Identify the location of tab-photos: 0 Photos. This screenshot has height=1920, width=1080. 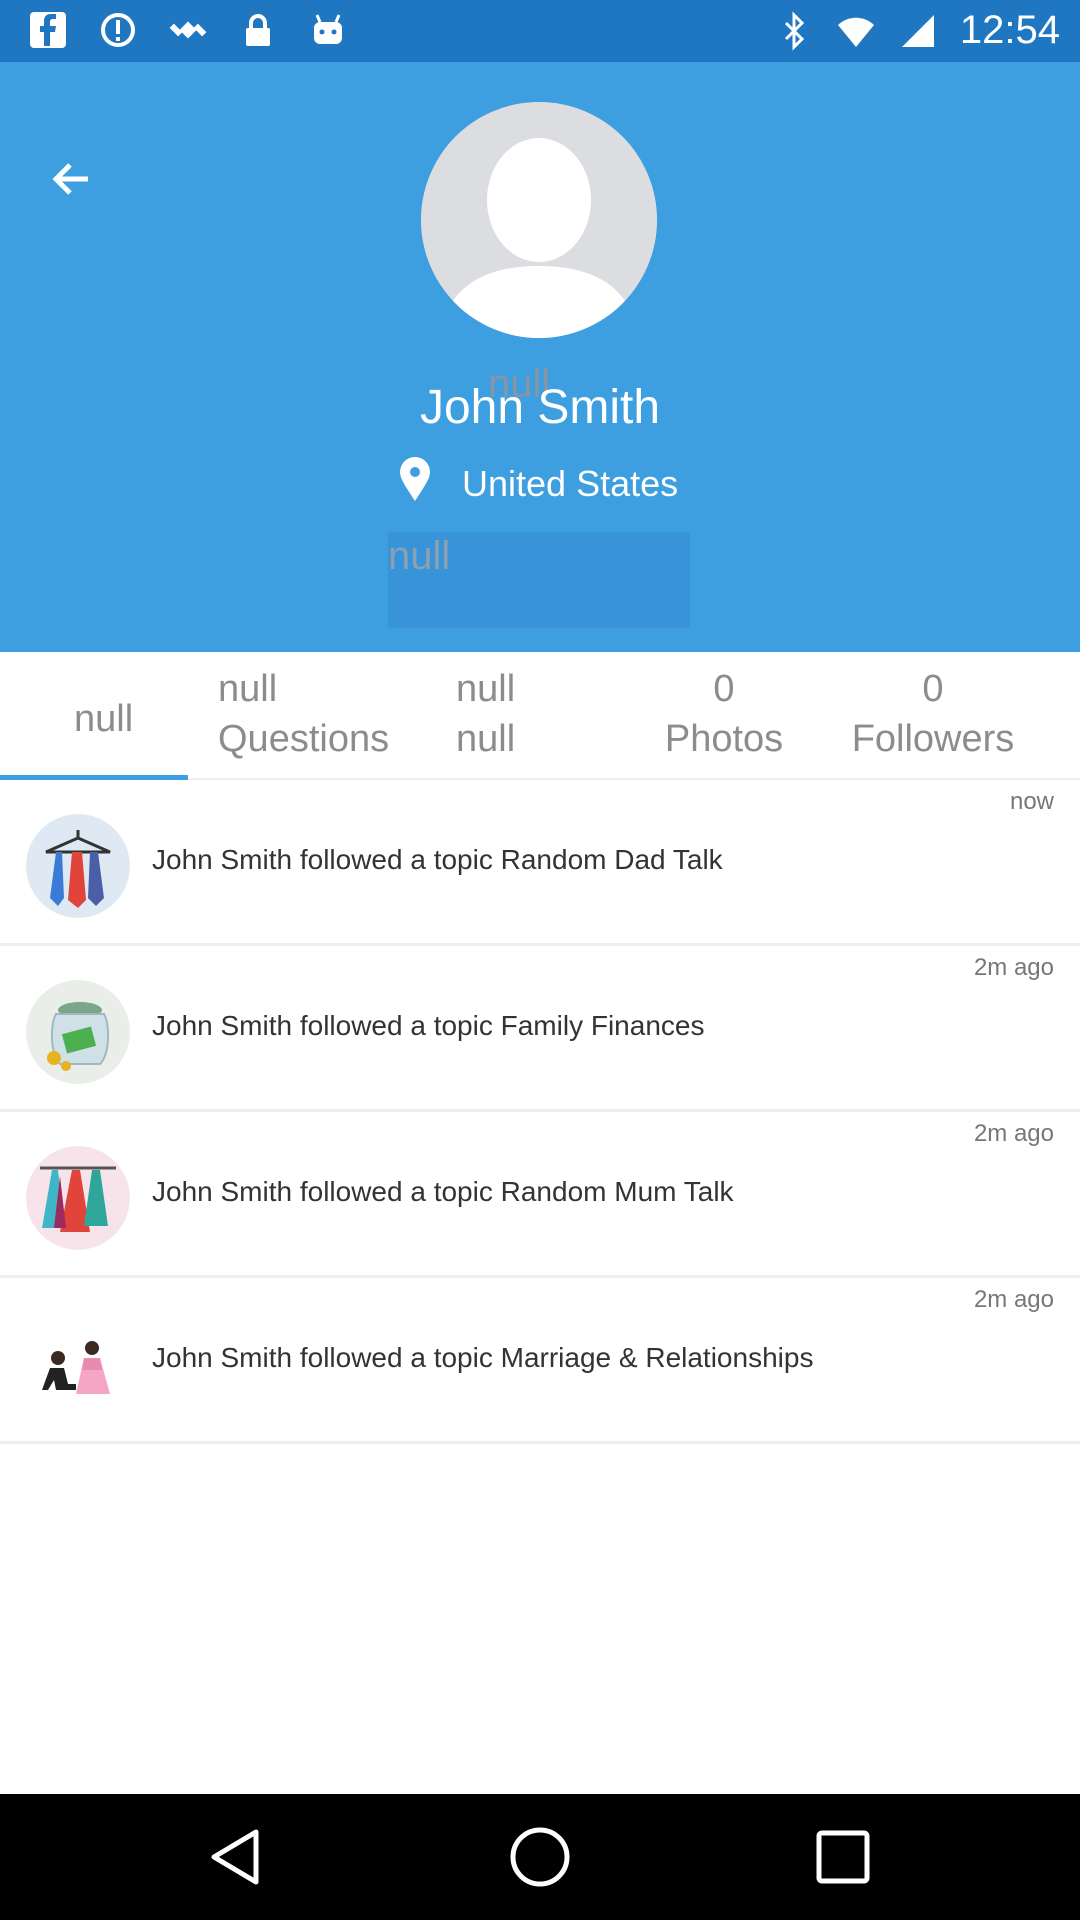
(724, 714).